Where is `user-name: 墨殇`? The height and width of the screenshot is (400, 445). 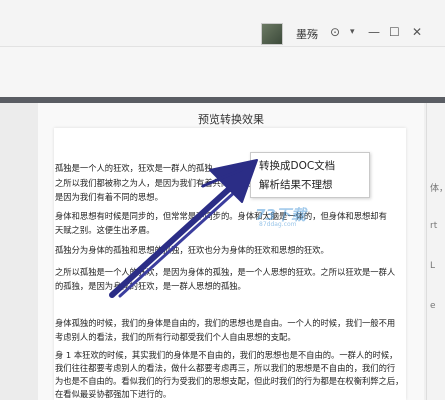
user-name: 墨殇 is located at coordinates (307, 34).